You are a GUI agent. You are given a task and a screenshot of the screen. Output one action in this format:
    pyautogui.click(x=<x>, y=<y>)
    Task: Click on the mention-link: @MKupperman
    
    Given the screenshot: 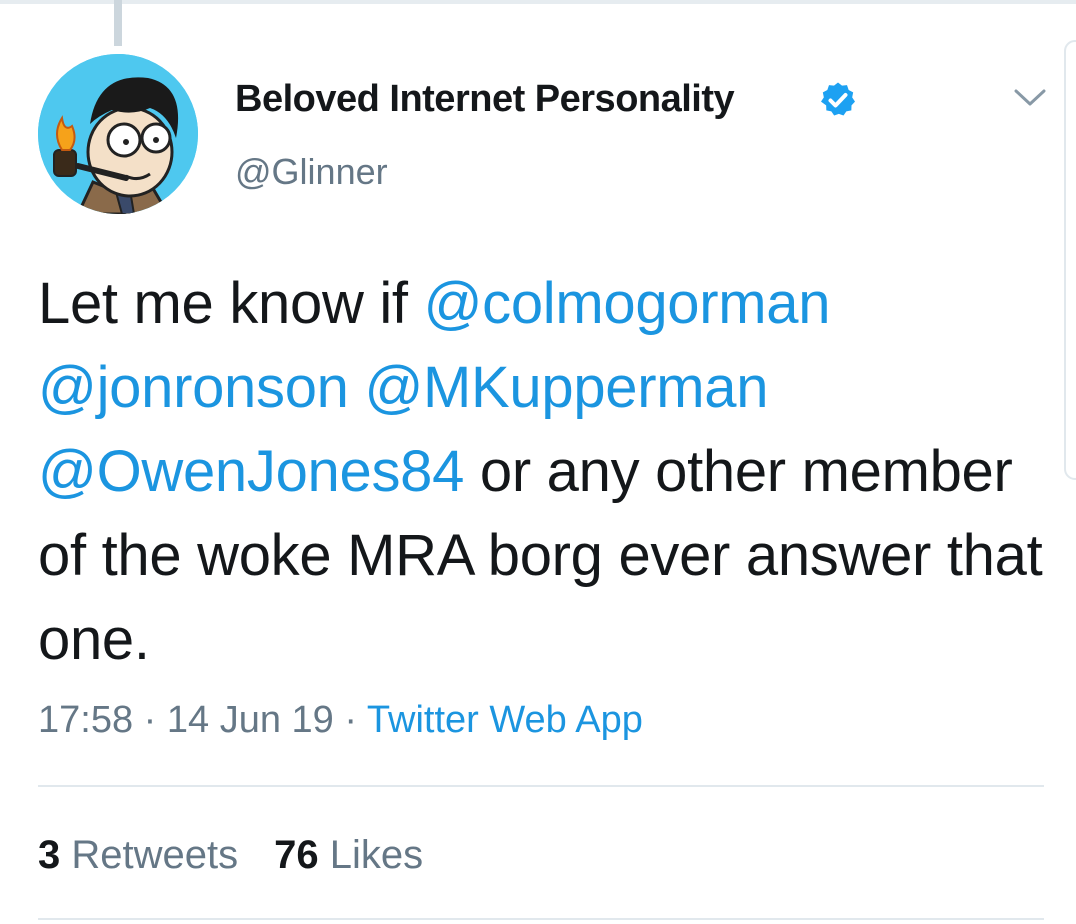 What is the action you would take?
    pyautogui.click(x=566, y=387)
    